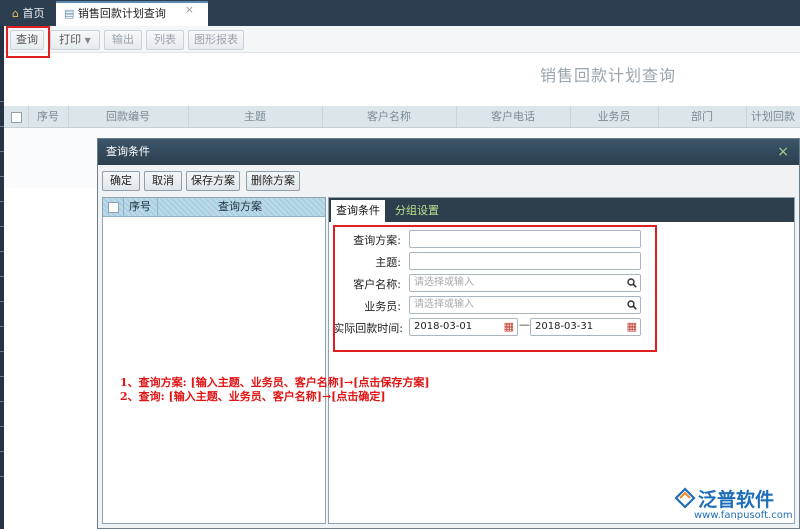 The width and height of the screenshot is (800, 529). What do you see at coordinates (773, 116) in the screenshot?
I see `column-header: 计划回款` at bounding box center [773, 116].